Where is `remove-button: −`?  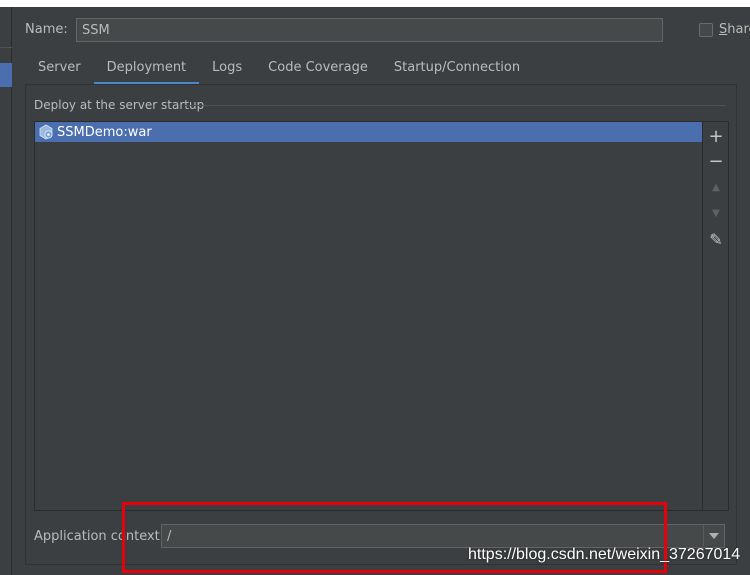
remove-button: − is located at coordinates (716, 161).